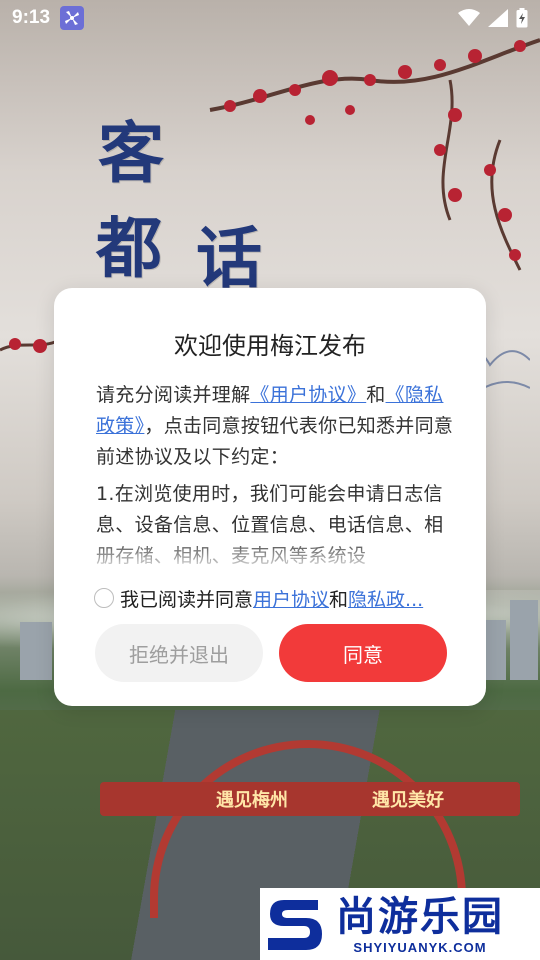 Image resolution: width=540 pixels, height=960 pixels. What do you see at coordinates (420, 947) in the screenshot?
I see `watermark-en: SHYIYUANYK.COM` at bounding box center [420, 947].